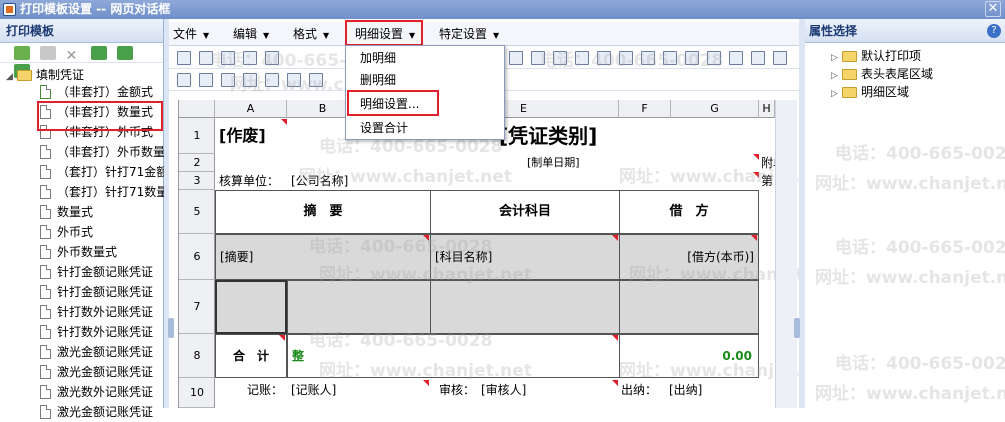 The image size is (1005, 422). What do you see at coordinates (191, 34) in the screenshot?
I see `menu-file: 文件 ▼` at bounding box center [191, 34].